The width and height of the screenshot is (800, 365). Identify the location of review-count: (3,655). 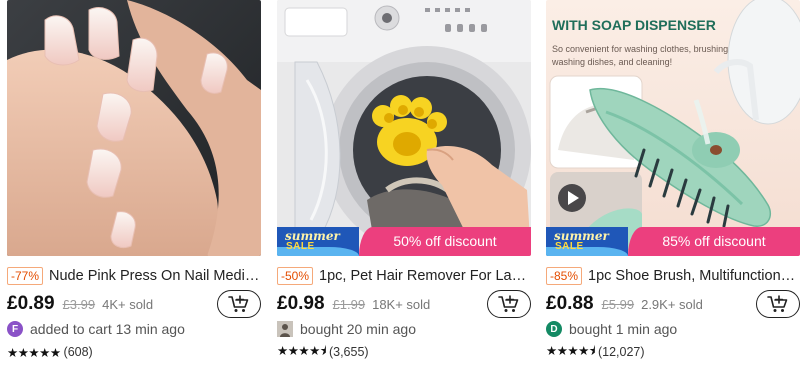
(348, 352).